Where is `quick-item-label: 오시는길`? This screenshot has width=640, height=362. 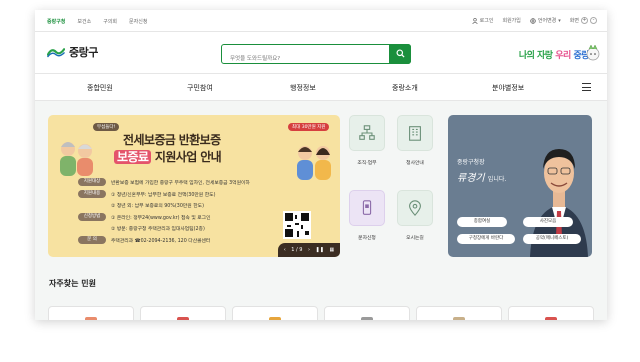
quick-item-label: 오시는길 is located at coordinates (415, 238).